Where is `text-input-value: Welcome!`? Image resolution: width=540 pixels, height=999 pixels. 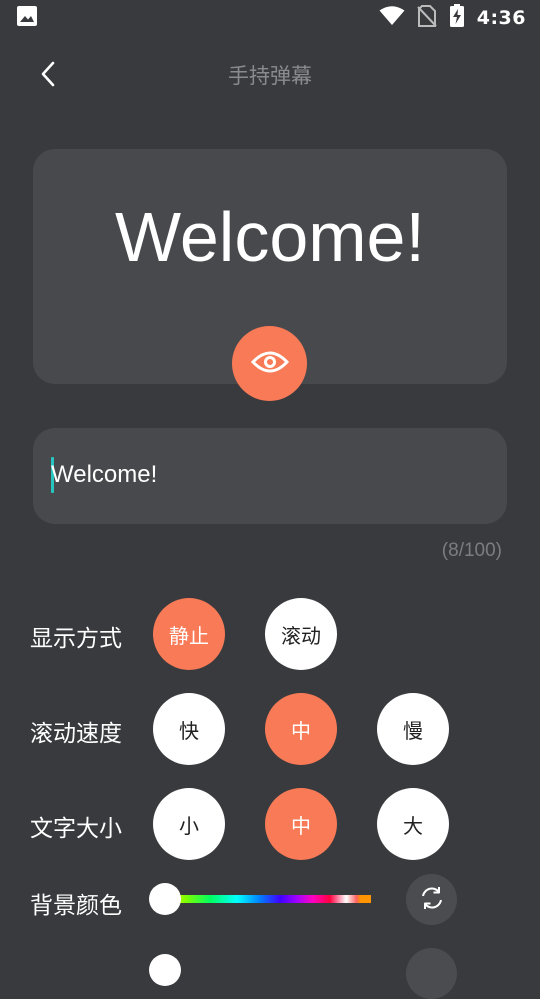
text-input-value: Welcome! is located at coordinates (104, 474).